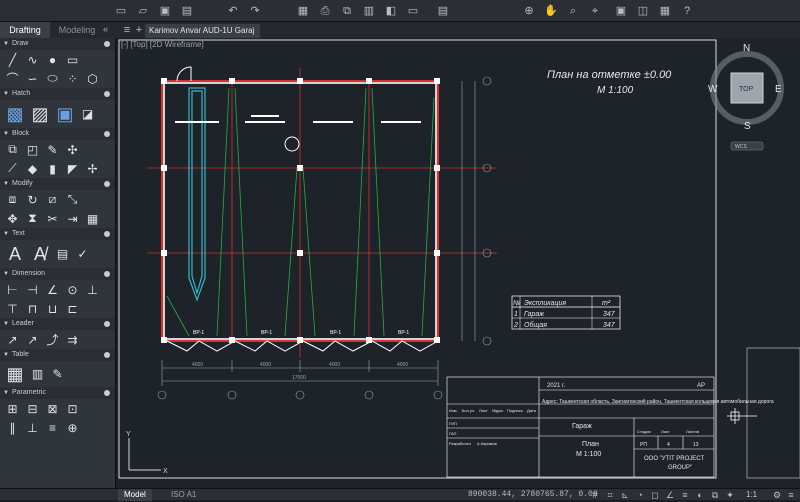 The height and width of the screenshot is (502, 800). Describe the element at coordinates (12, 289) in the screenshot. I see `linear-dim-icon: ⊢` at that location.